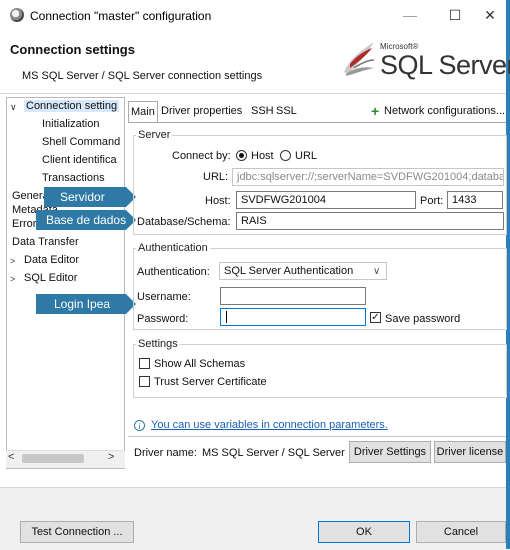 The height and width of the screenshot is (550, 510). Describe the element at coordinates (370, 221) in the screenshot. I see `database-field: RAIS` at that location.